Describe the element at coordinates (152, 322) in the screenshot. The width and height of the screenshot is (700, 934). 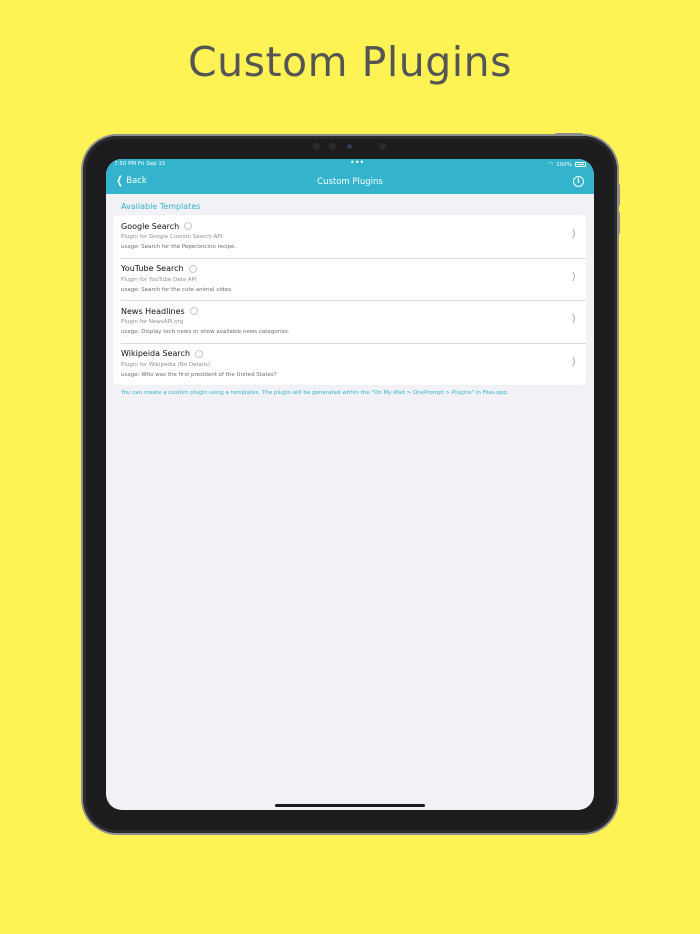
I see `template-description: Plugin for NewsAPI.org` at that location.